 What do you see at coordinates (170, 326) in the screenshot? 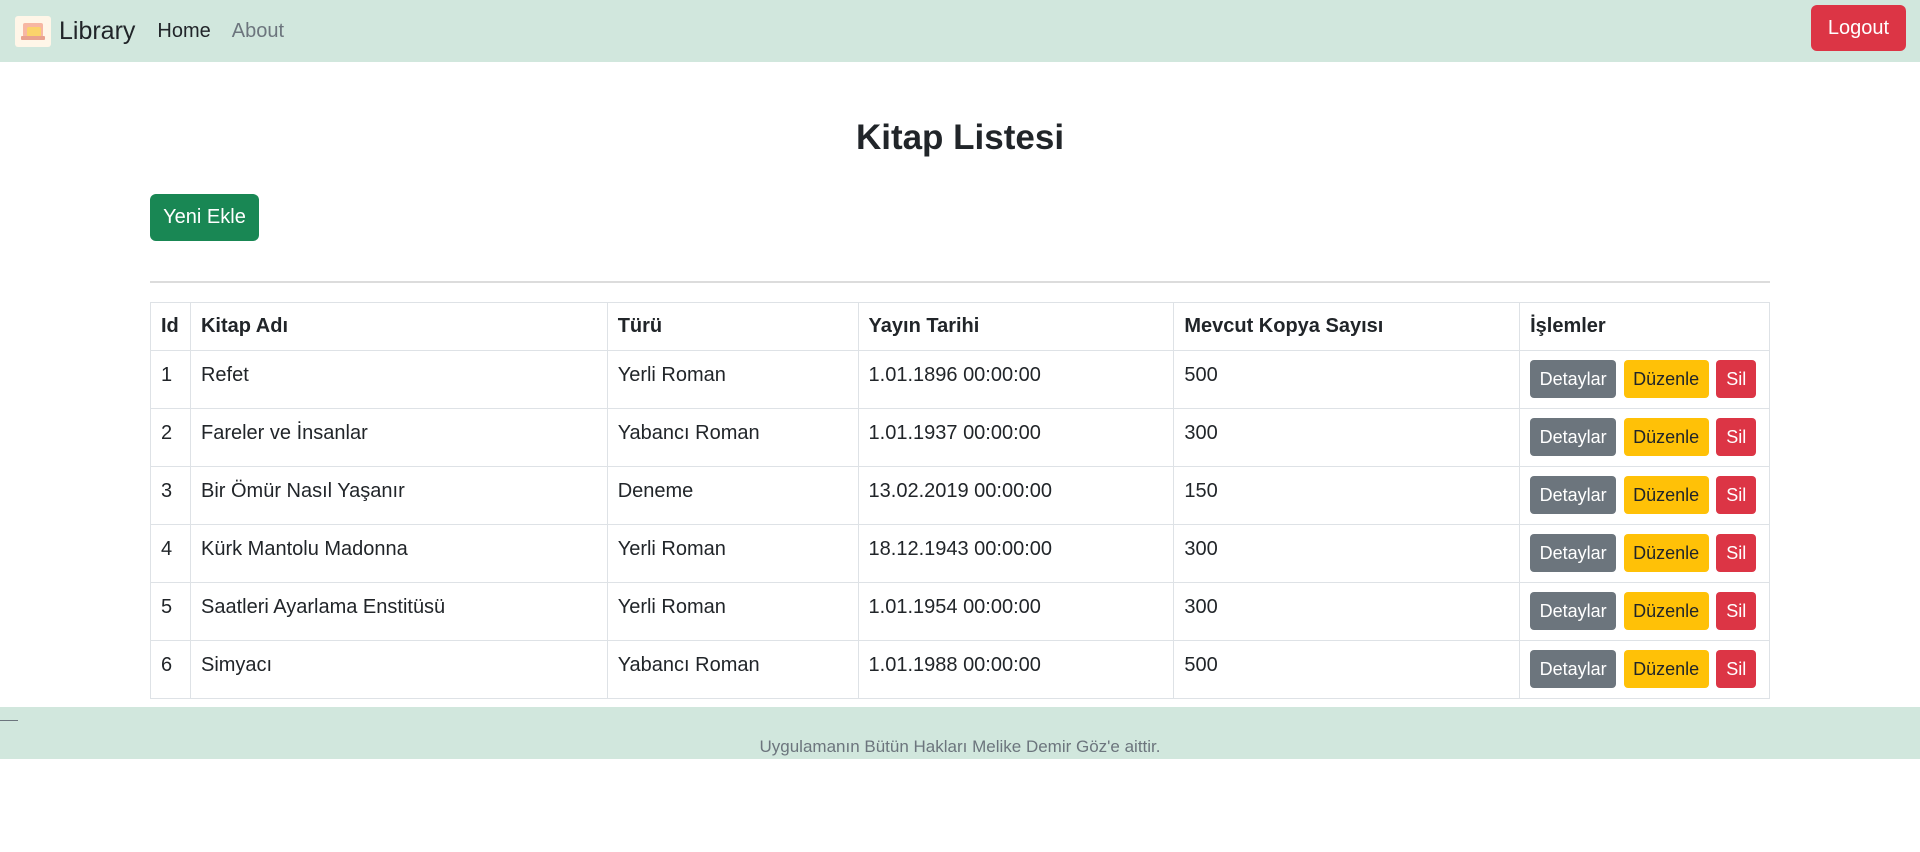
I see `header-id: Id` at bounding box center [170, 326].